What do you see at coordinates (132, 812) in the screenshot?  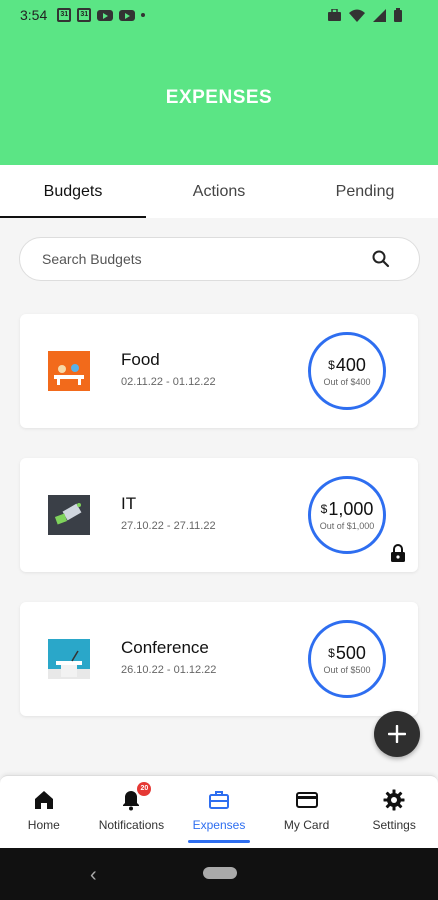 I see `nav-notifications: 20 Notifications` at bounding box center [132, 812].